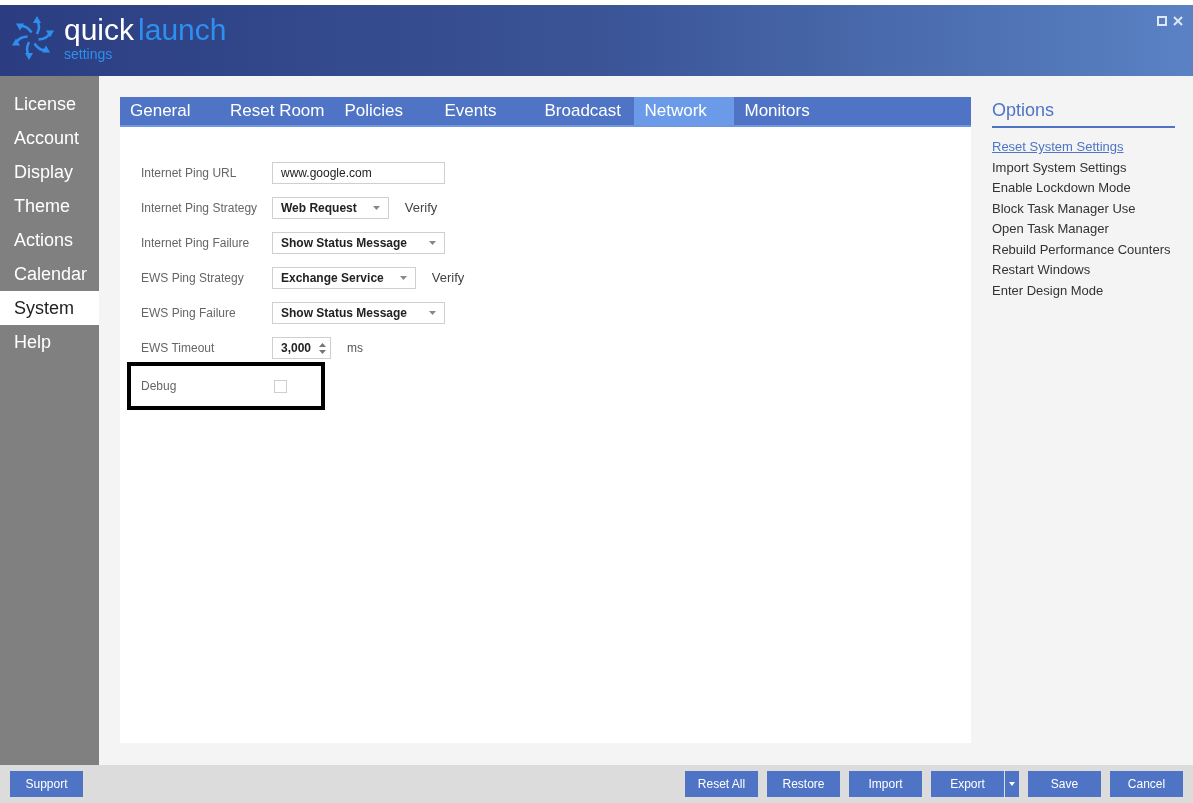  What do you see at coordinates (302, 348) in the screenshot?
I see `number-spinner-field: 3,000` at bounding box center [302, 348].